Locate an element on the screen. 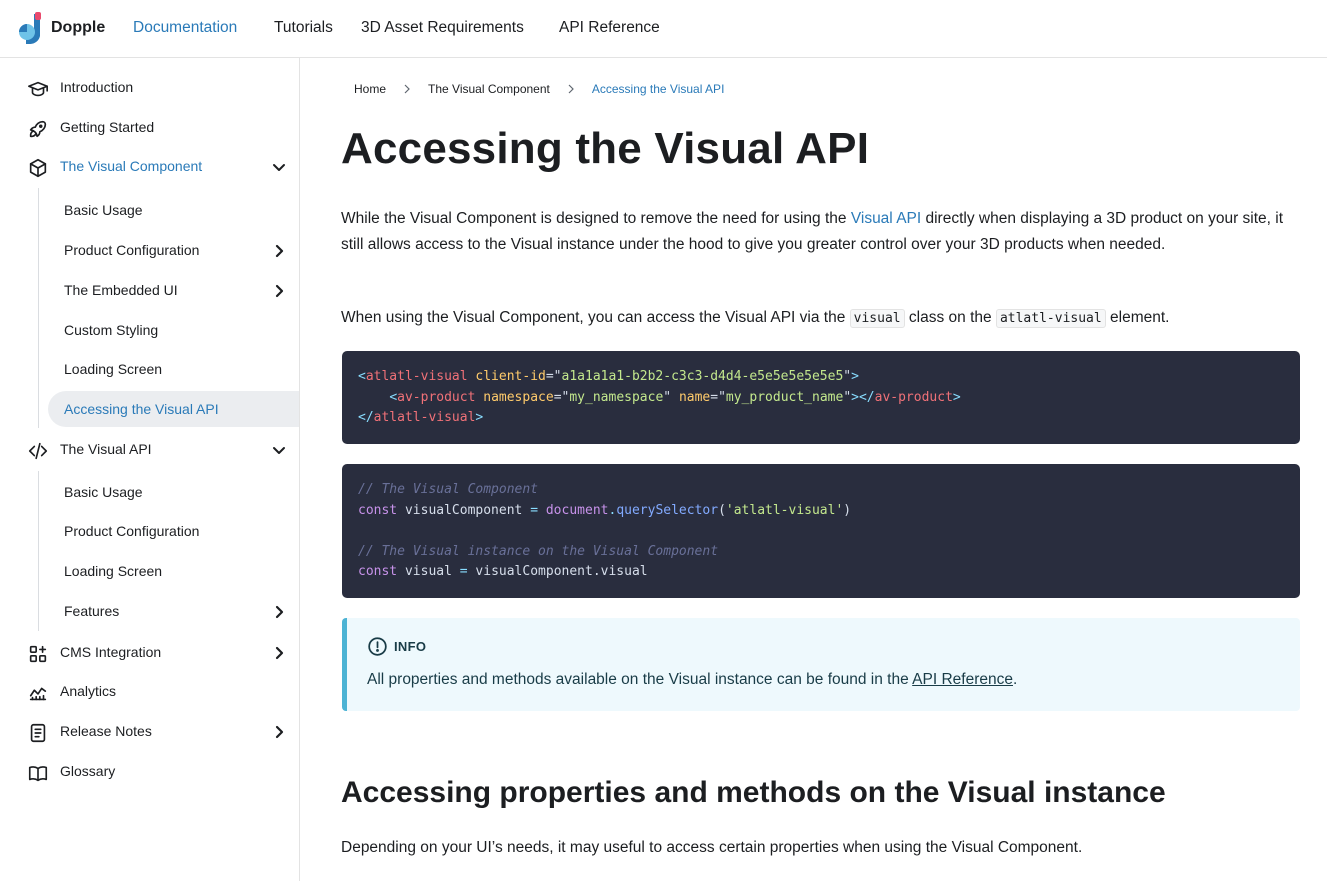 The image size is (1327, 881). book-icon is located at coordinates (38, 774).